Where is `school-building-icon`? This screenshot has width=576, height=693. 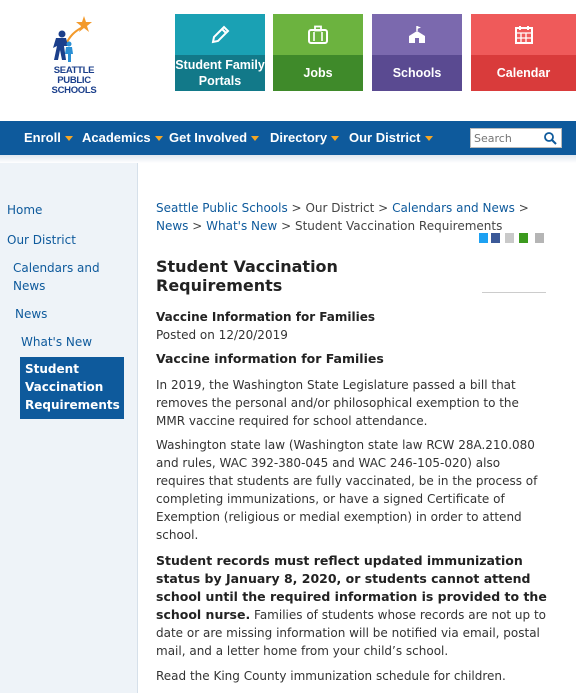 school-building-icon is located at coordinates (417, 34).